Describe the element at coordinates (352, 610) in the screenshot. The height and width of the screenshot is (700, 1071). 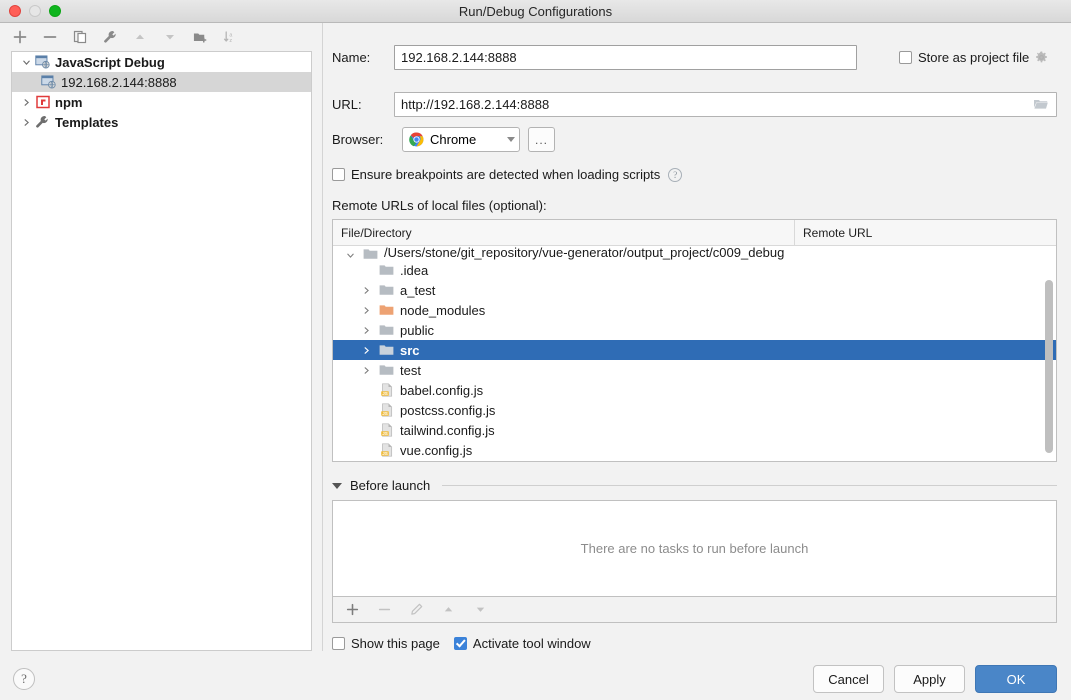
I see `add-task-button` at that location.